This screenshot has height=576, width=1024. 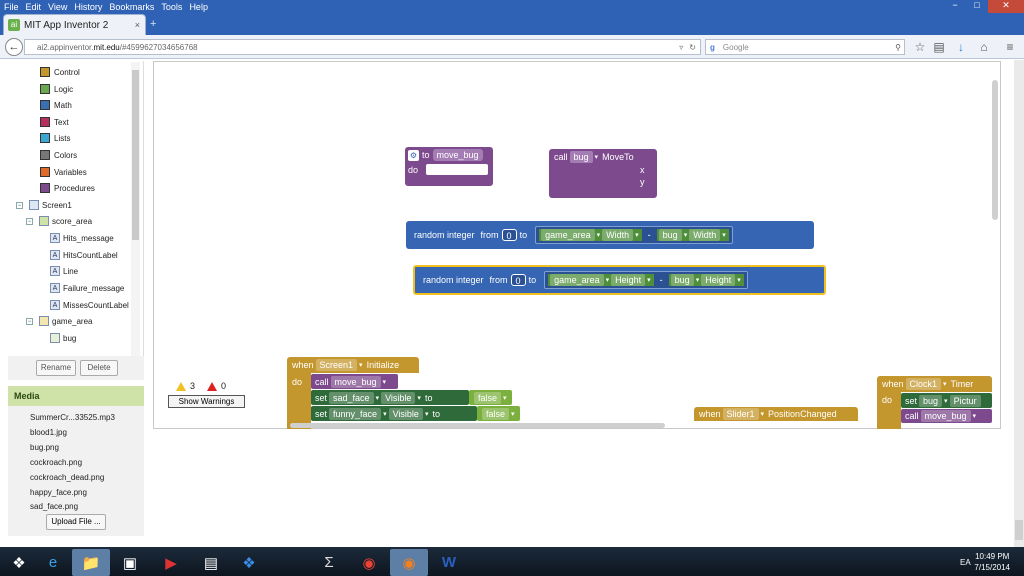 What do you see at coordinates (206, 401) in the screenshot?
I see `show-warnings-button: Show Warnings` at bounding box center [206, 401].